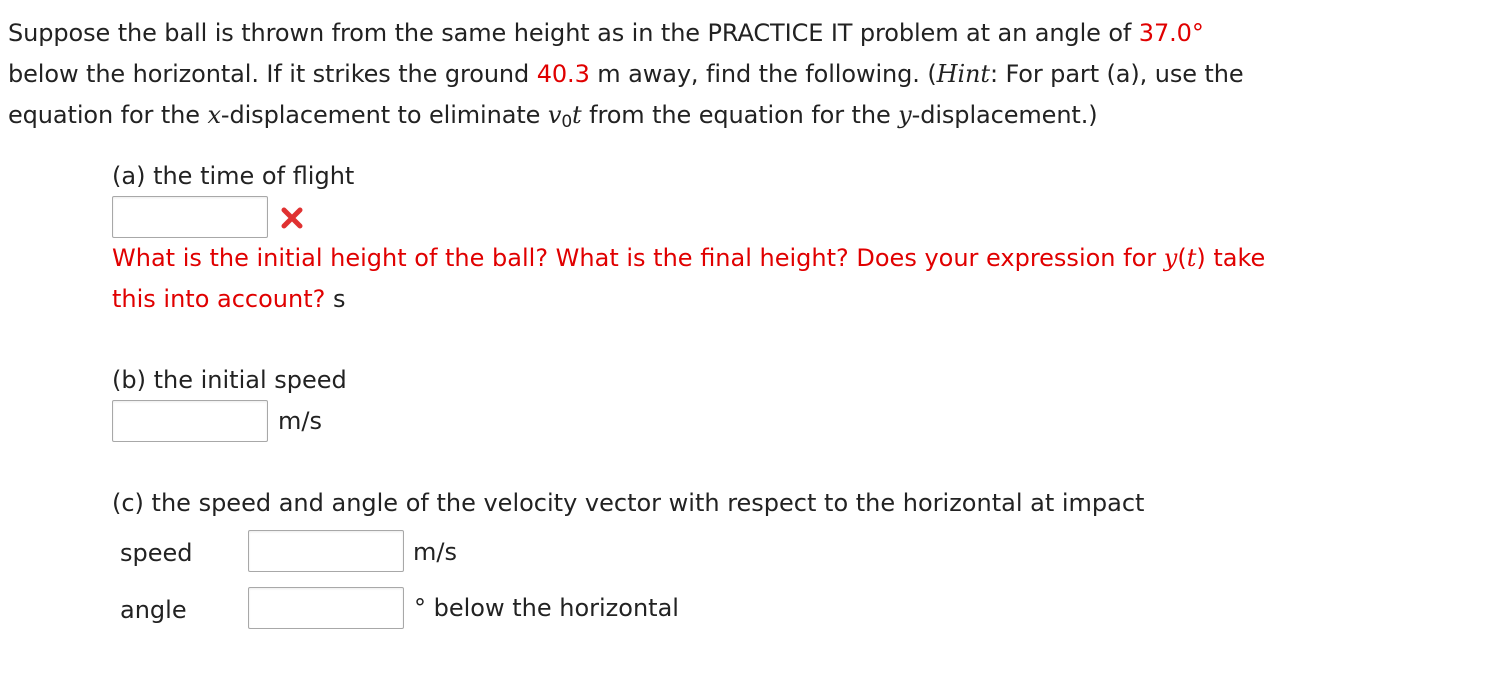 The height and width of the screenshot is (688, 1496). I want to click on y-variable: y, so click(905, 115).